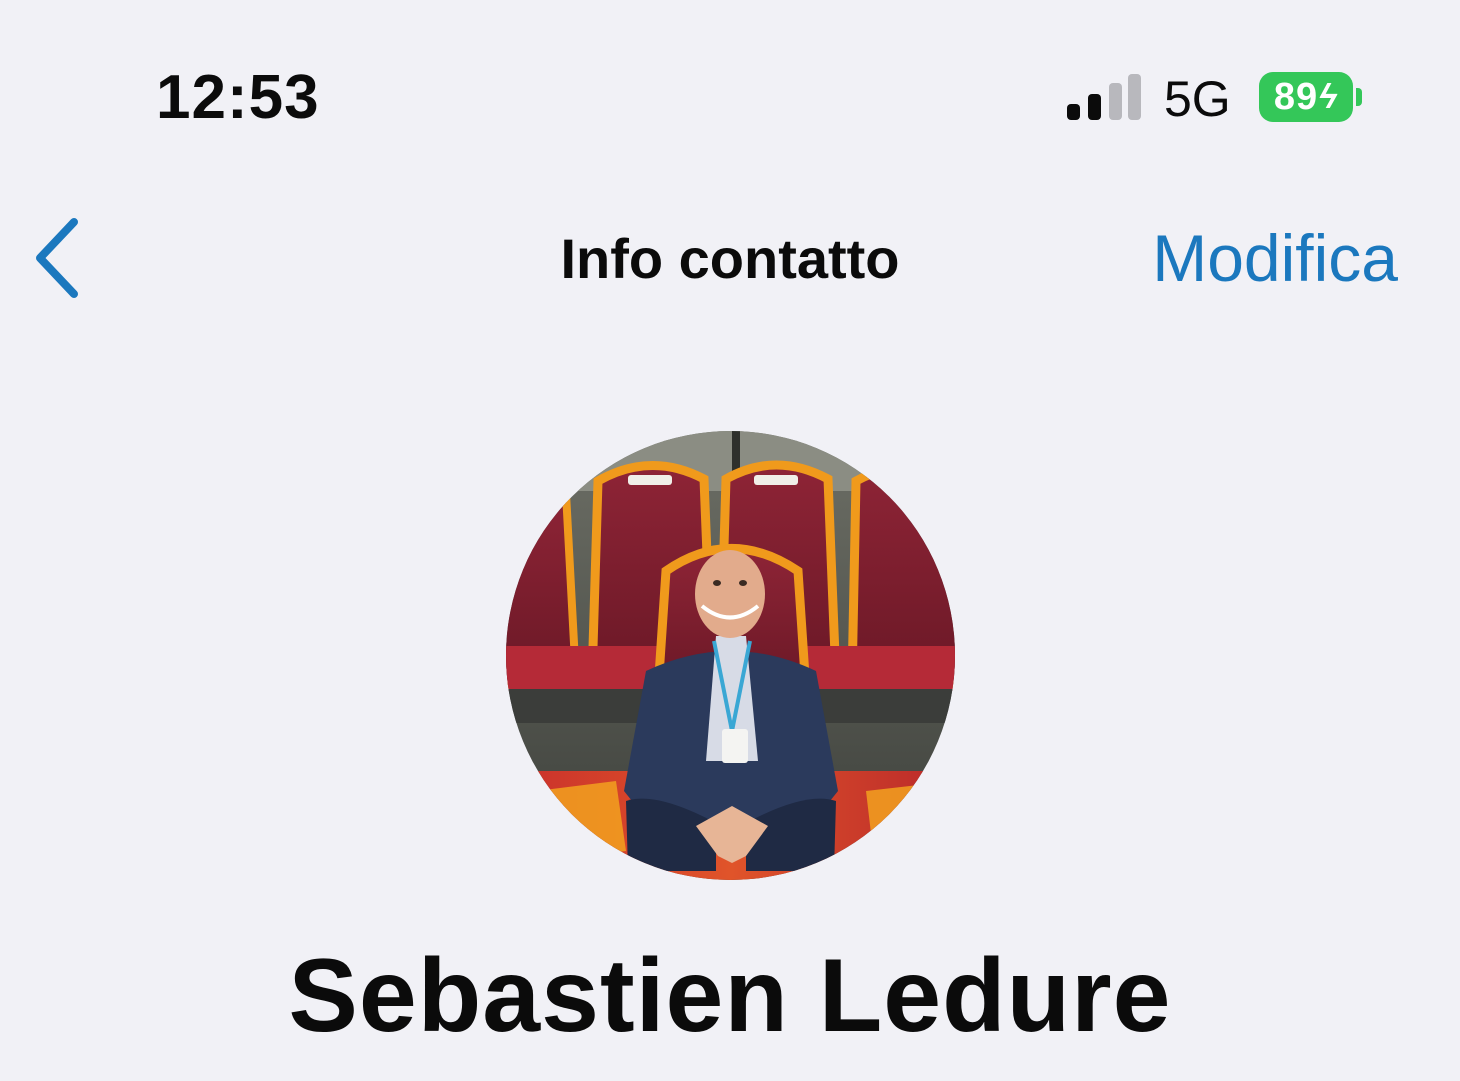 This screenshot has height=1081, width=1460. Describe the element at coordinates (238, 97) in the screenshot. I see `status-time: 12:53` at that location.